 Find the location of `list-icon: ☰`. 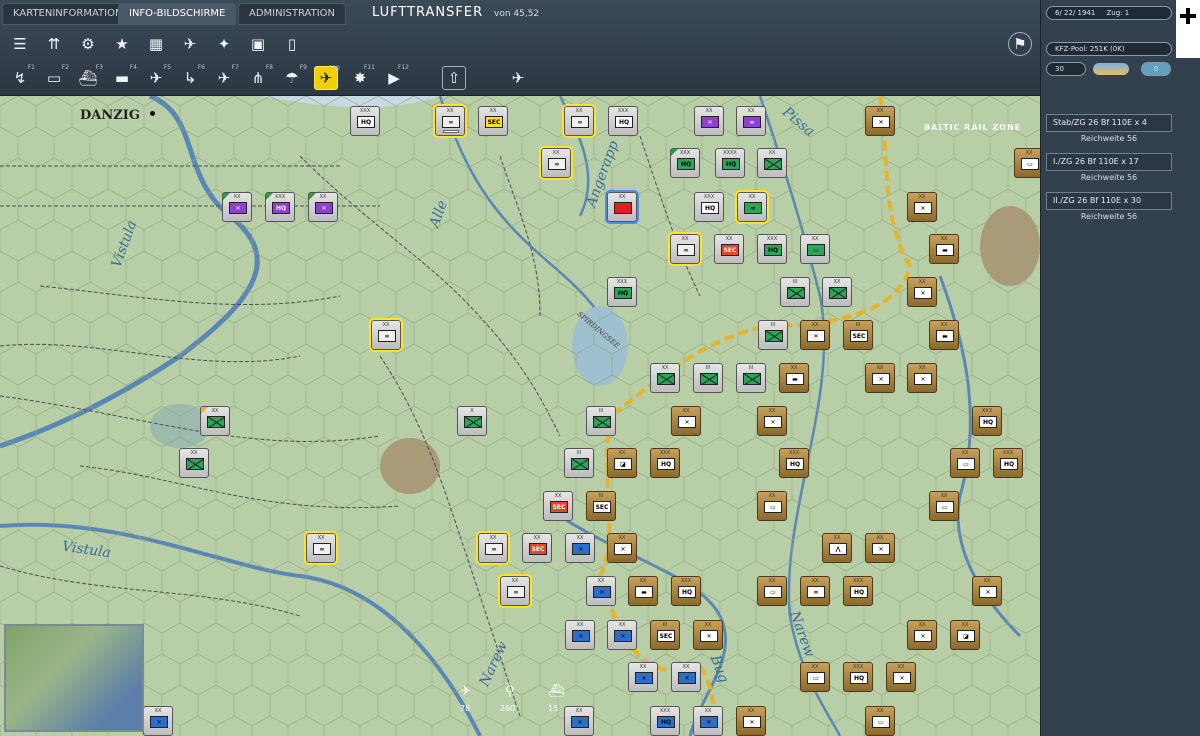

list-icon: ☰ is located at coordinates (20, 44).